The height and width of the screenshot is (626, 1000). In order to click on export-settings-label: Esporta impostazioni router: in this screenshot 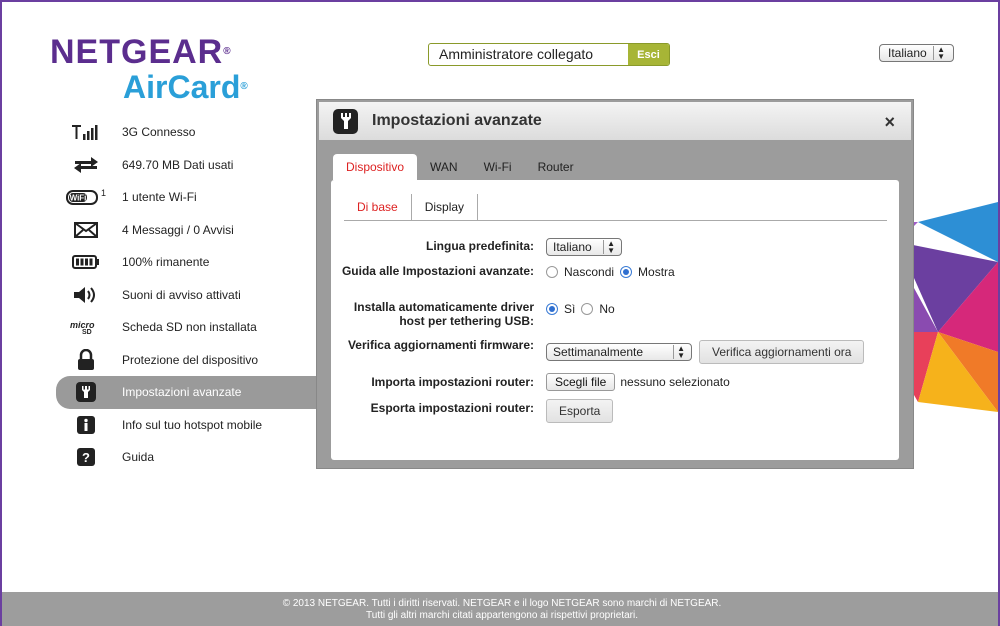, I will do `click(452, 408)`.